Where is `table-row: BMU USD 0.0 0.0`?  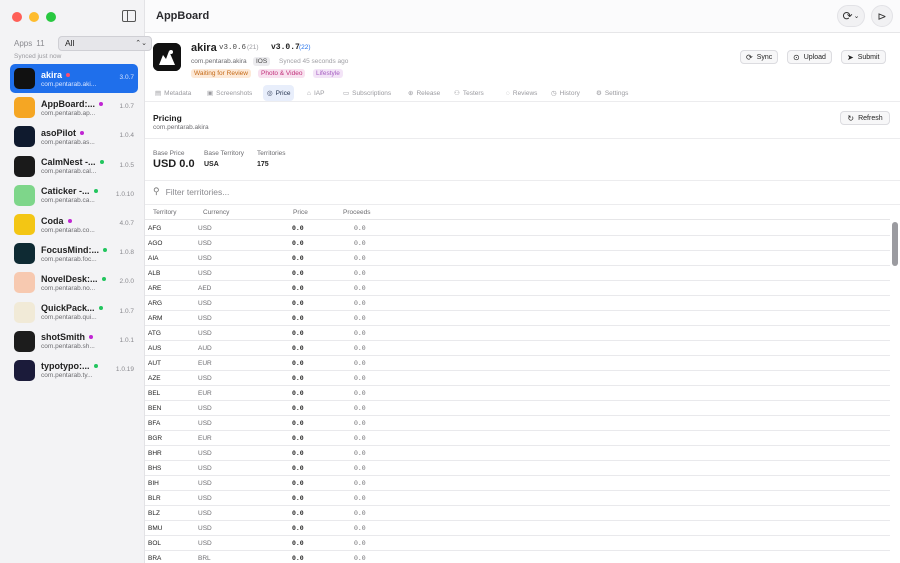 table-row: BMU USD 0.0 0.0 is located at coordinates (517, 528).